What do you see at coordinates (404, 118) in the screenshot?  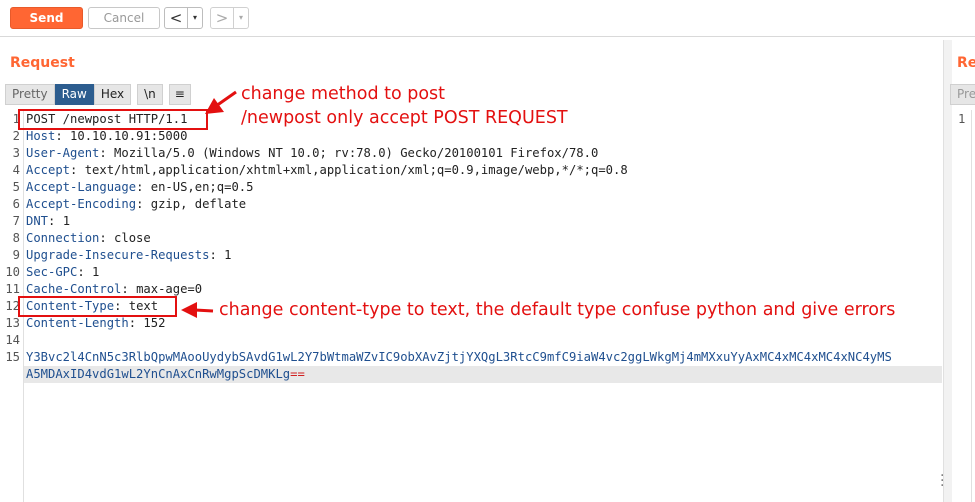 I see `annotation-method-line2: /newpost only accept POST REQUEST` at bounding box center [404, 118].